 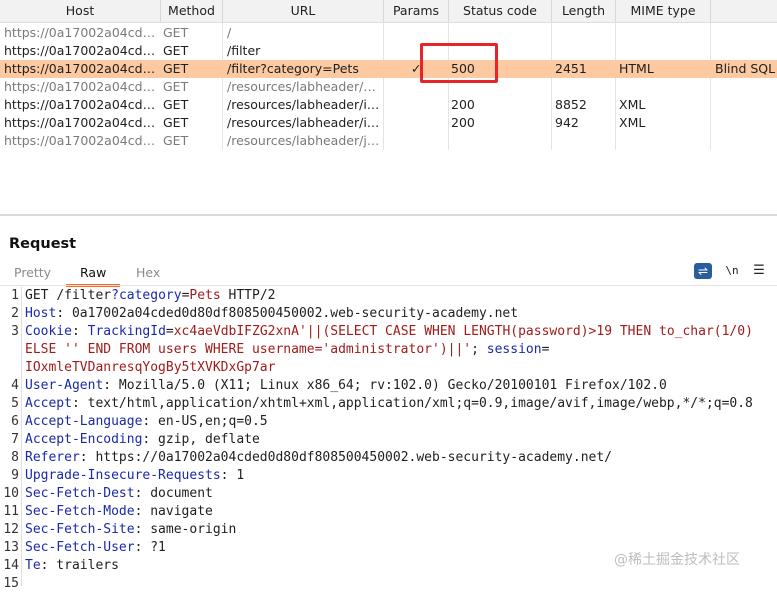 I want to click on column-header-url: URL, so click(x=303, y=11).